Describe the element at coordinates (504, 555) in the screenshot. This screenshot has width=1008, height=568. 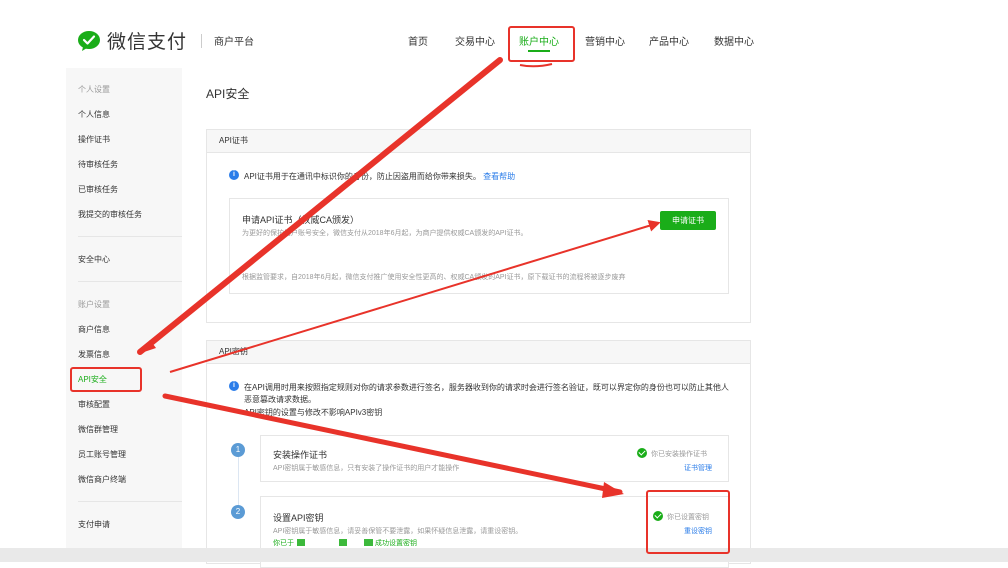
I see `bottom-scrollbar` at that location.